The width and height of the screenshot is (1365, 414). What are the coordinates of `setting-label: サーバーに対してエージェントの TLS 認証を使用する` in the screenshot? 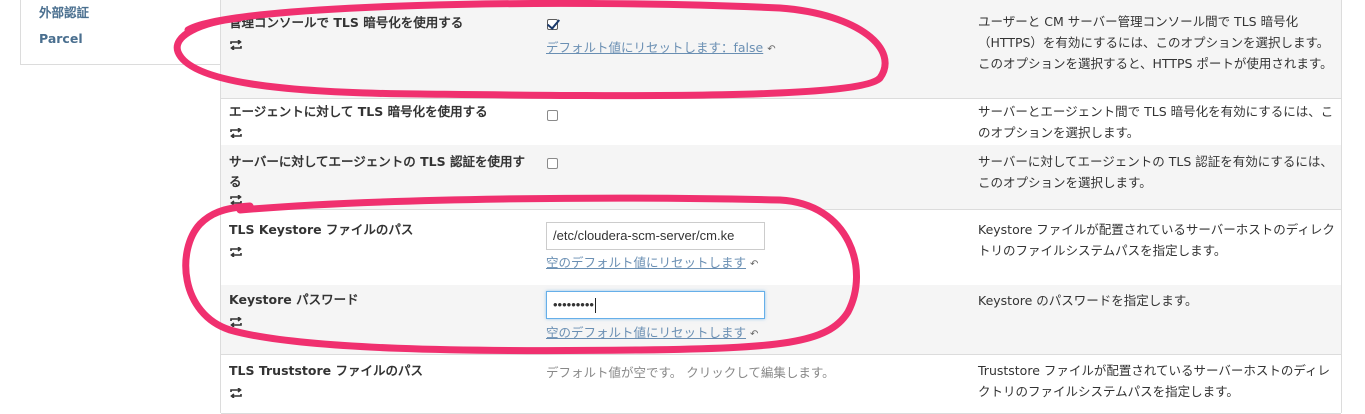 It's located at (377, 171).